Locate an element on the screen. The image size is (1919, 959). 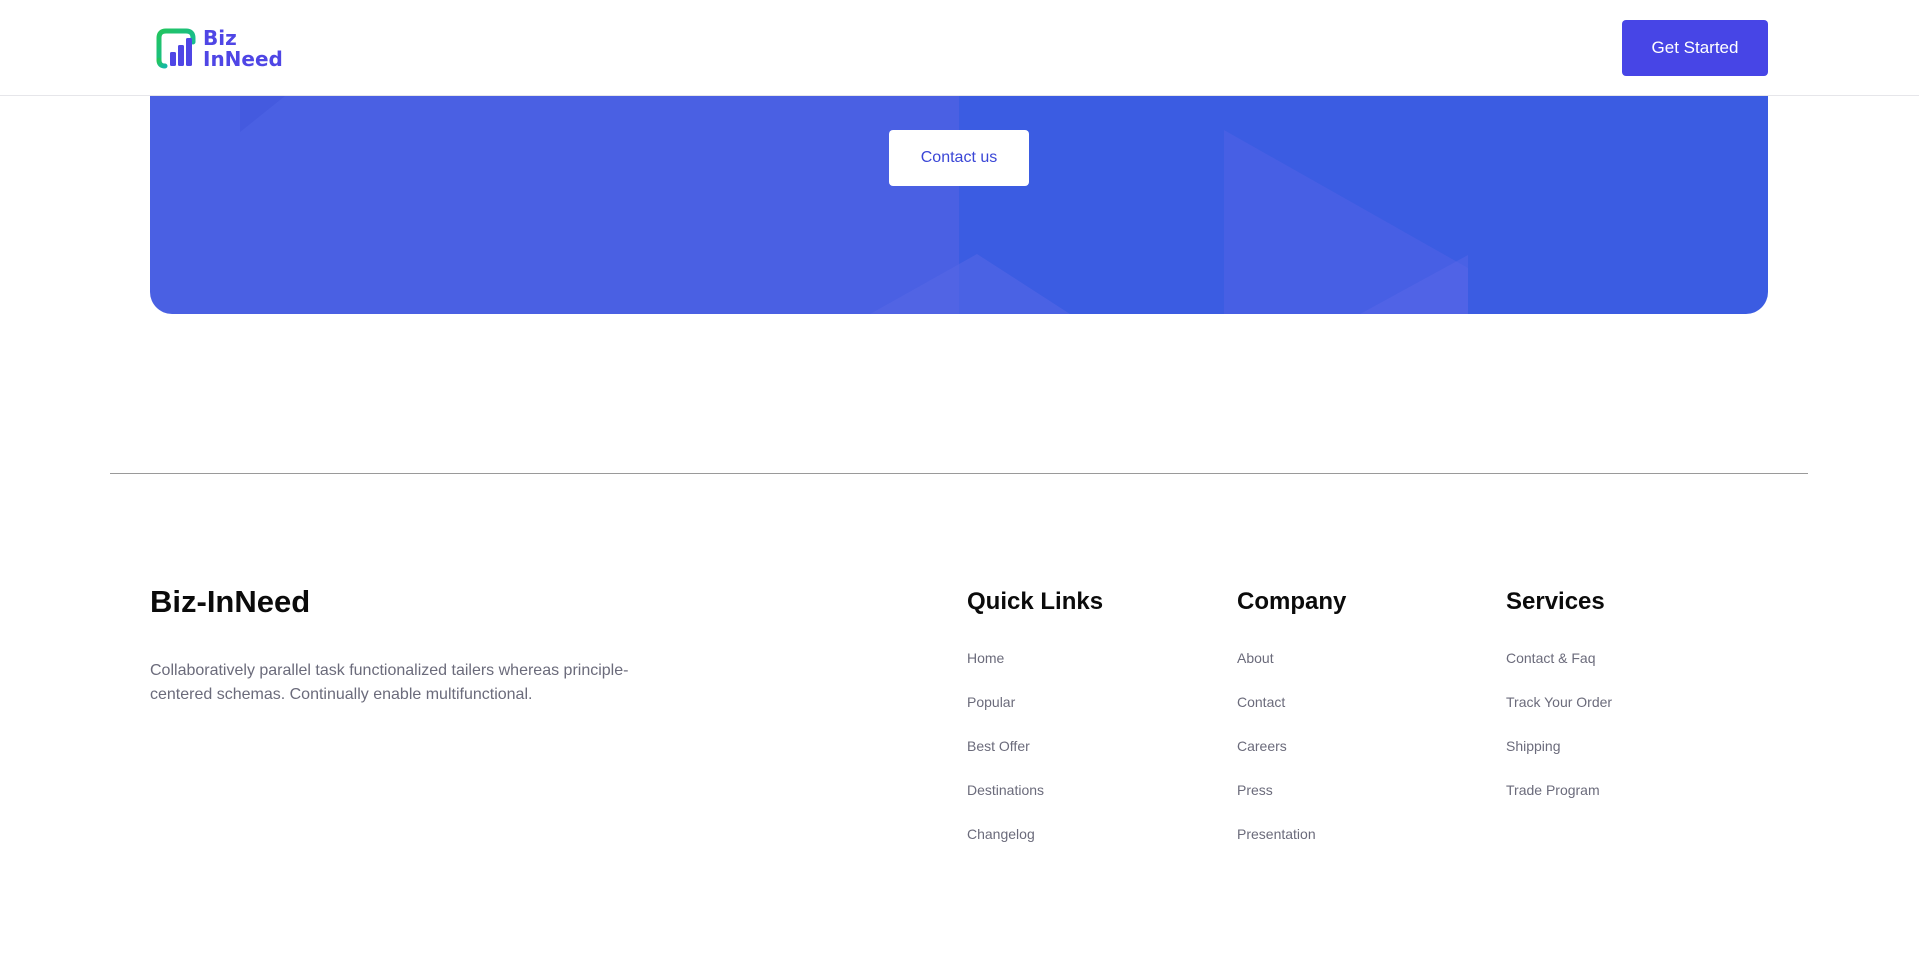
footer-link-presentation: Presentation is located at coordinates (1276, 834).